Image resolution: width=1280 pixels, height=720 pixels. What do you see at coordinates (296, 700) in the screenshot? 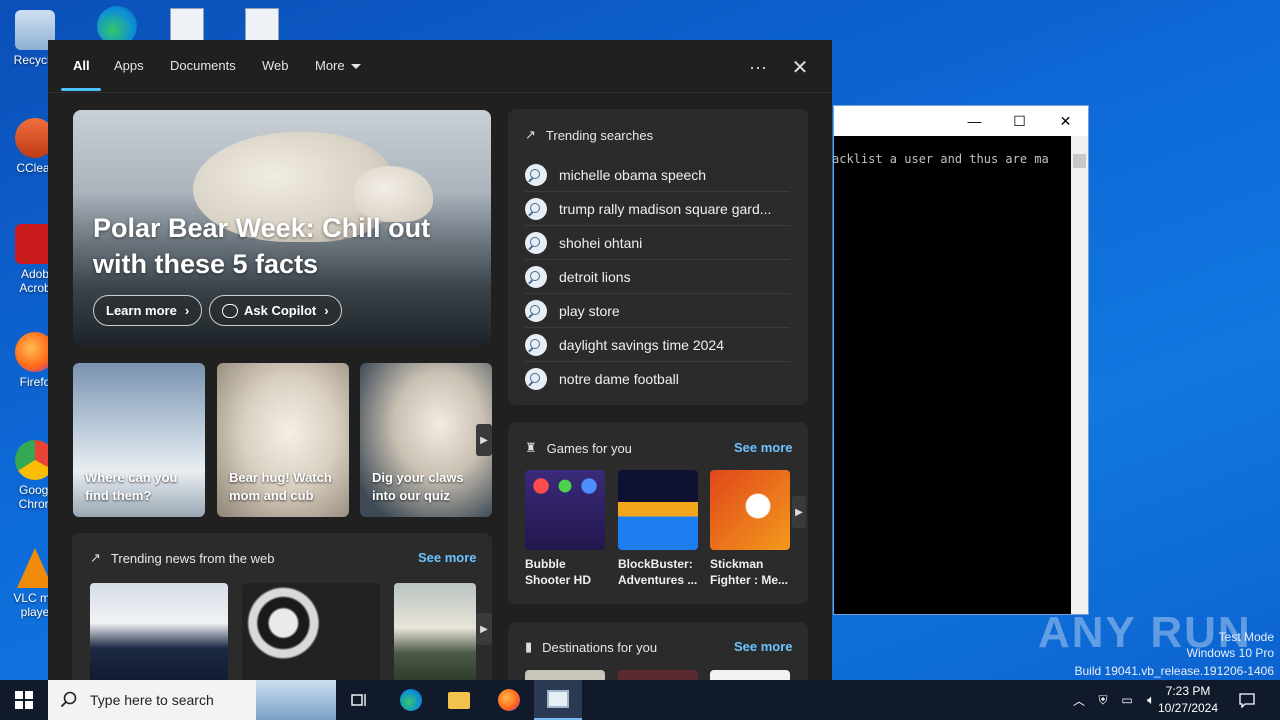
I see `search-highlight-image` at bounding box center [296, 700].